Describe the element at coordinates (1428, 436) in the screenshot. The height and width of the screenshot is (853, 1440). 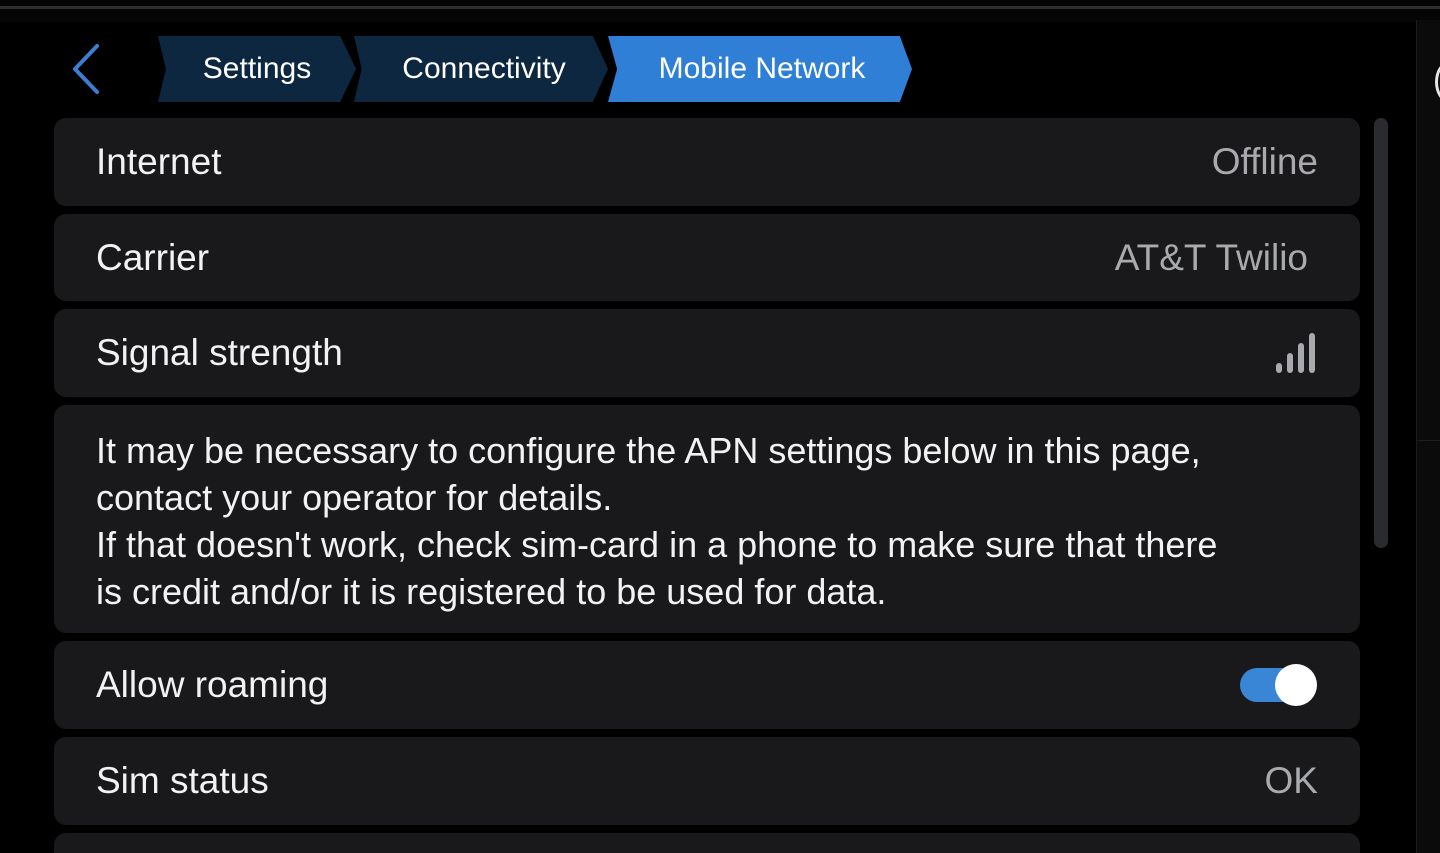
I see `right-edge-panel` at that location.